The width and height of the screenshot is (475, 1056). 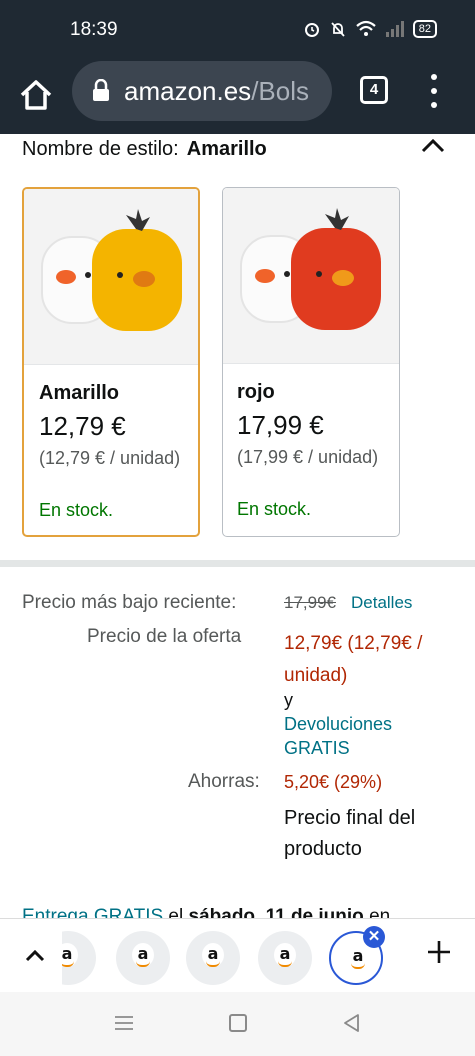 I want to click on savings-label: Ahorras:, so click(x=224, y=781).